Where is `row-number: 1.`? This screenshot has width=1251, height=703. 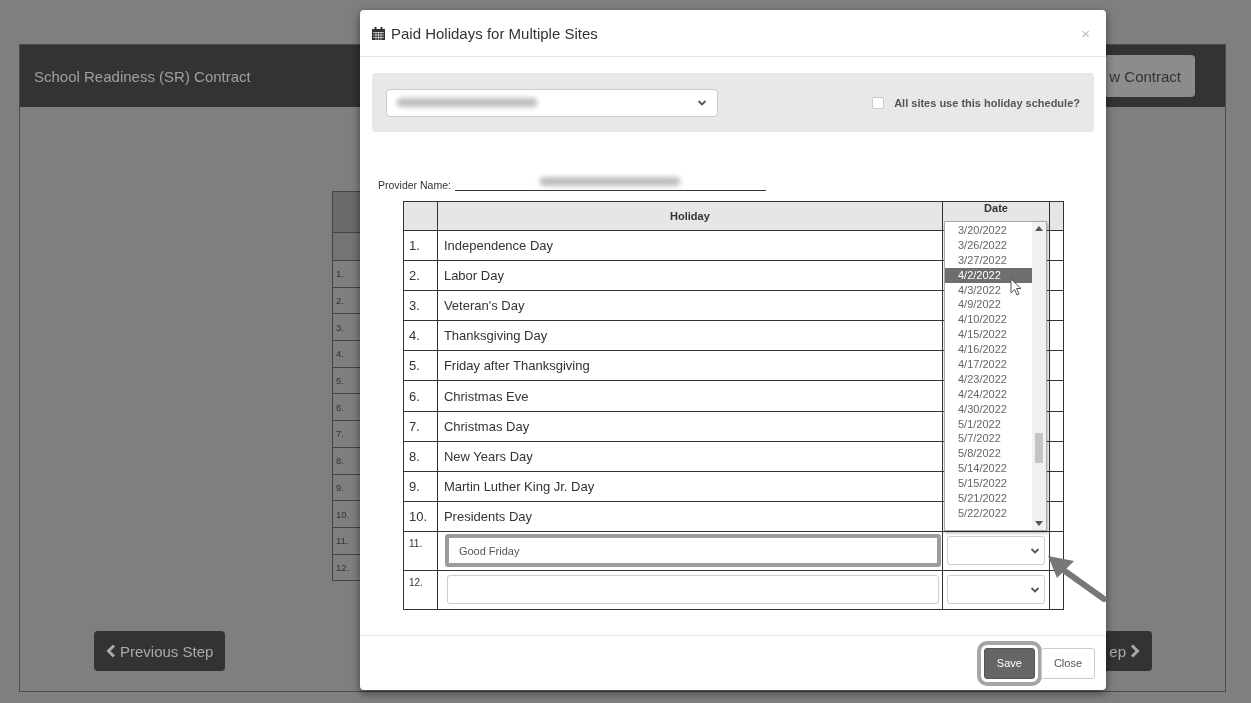
row-number: 1. is located at coordinates (420, 245).